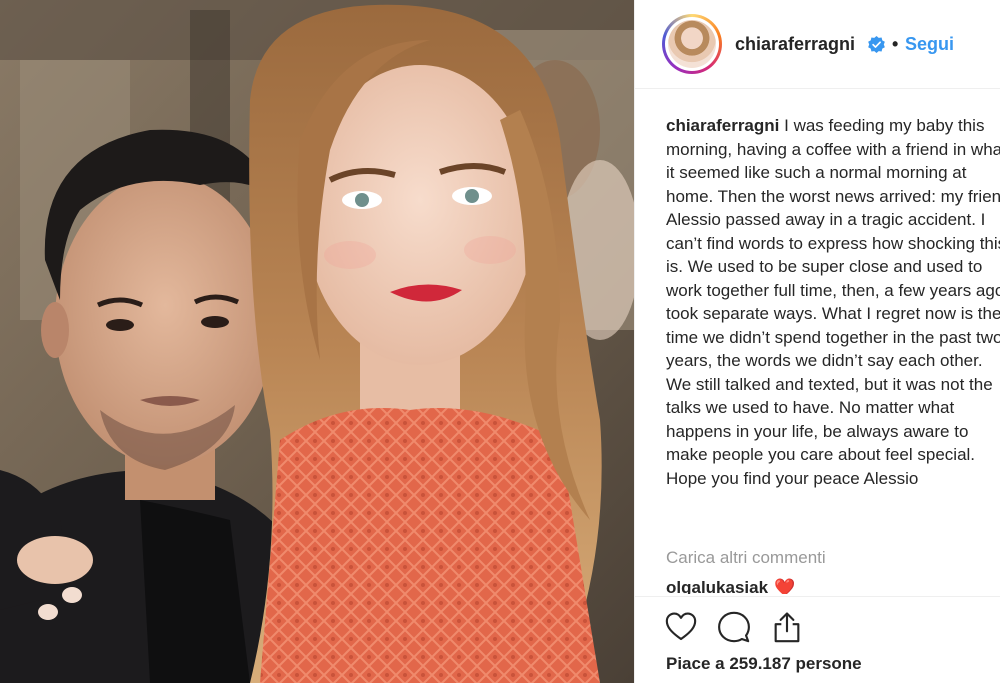 This screenshot has height=683, width=1000. What do you see at coordinates (785, 586) in the screenshot?
I see `comment-emoji: ❤️` at bounding box center [785, 586].